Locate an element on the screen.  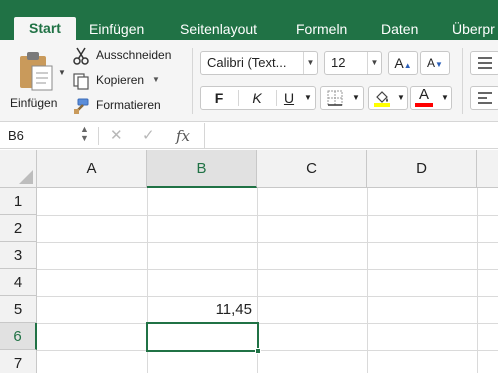
format-painter-label: Formatieren is located at coordinates (128, 105).